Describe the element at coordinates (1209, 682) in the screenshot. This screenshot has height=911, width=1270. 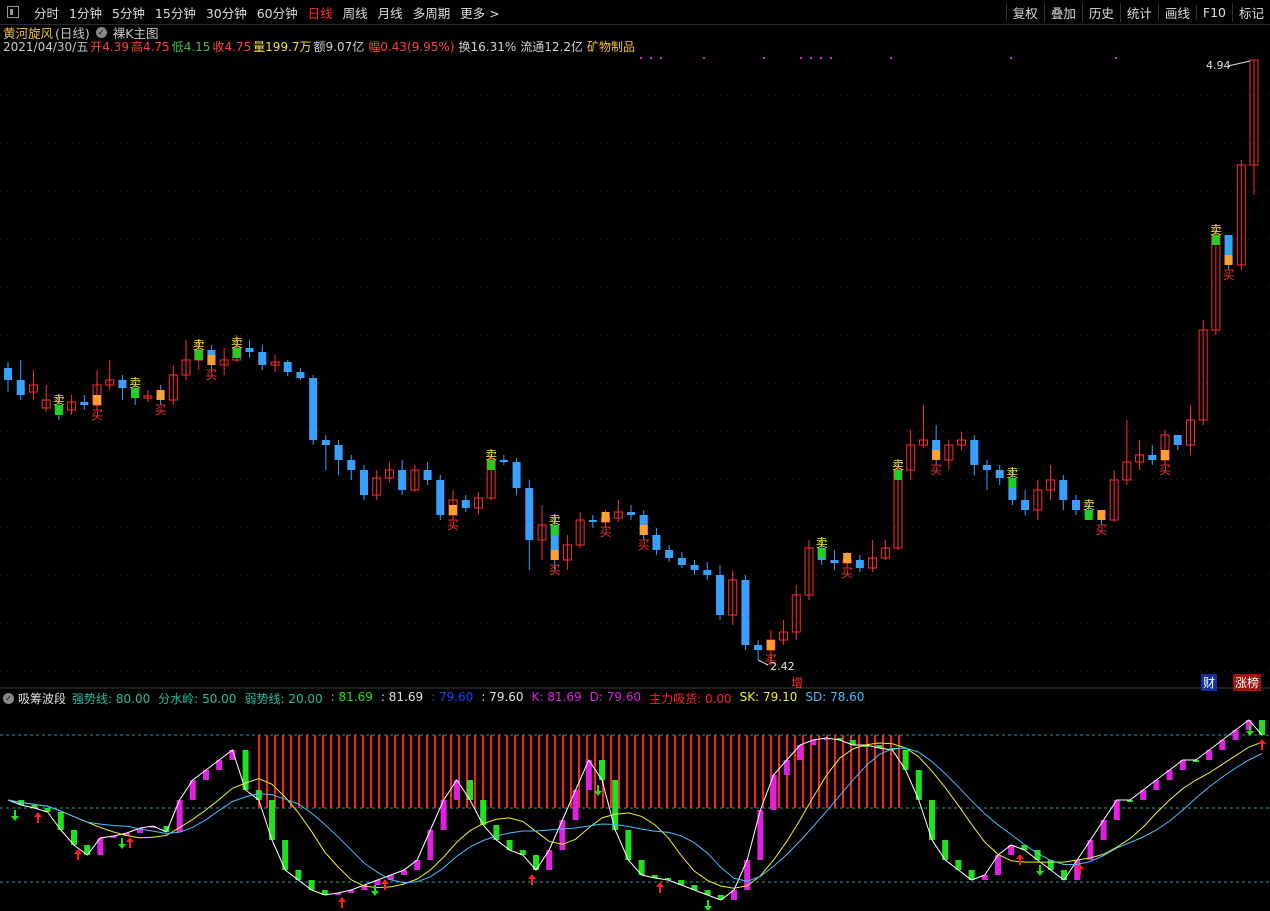
I see `cai-tag: 财` at that location.